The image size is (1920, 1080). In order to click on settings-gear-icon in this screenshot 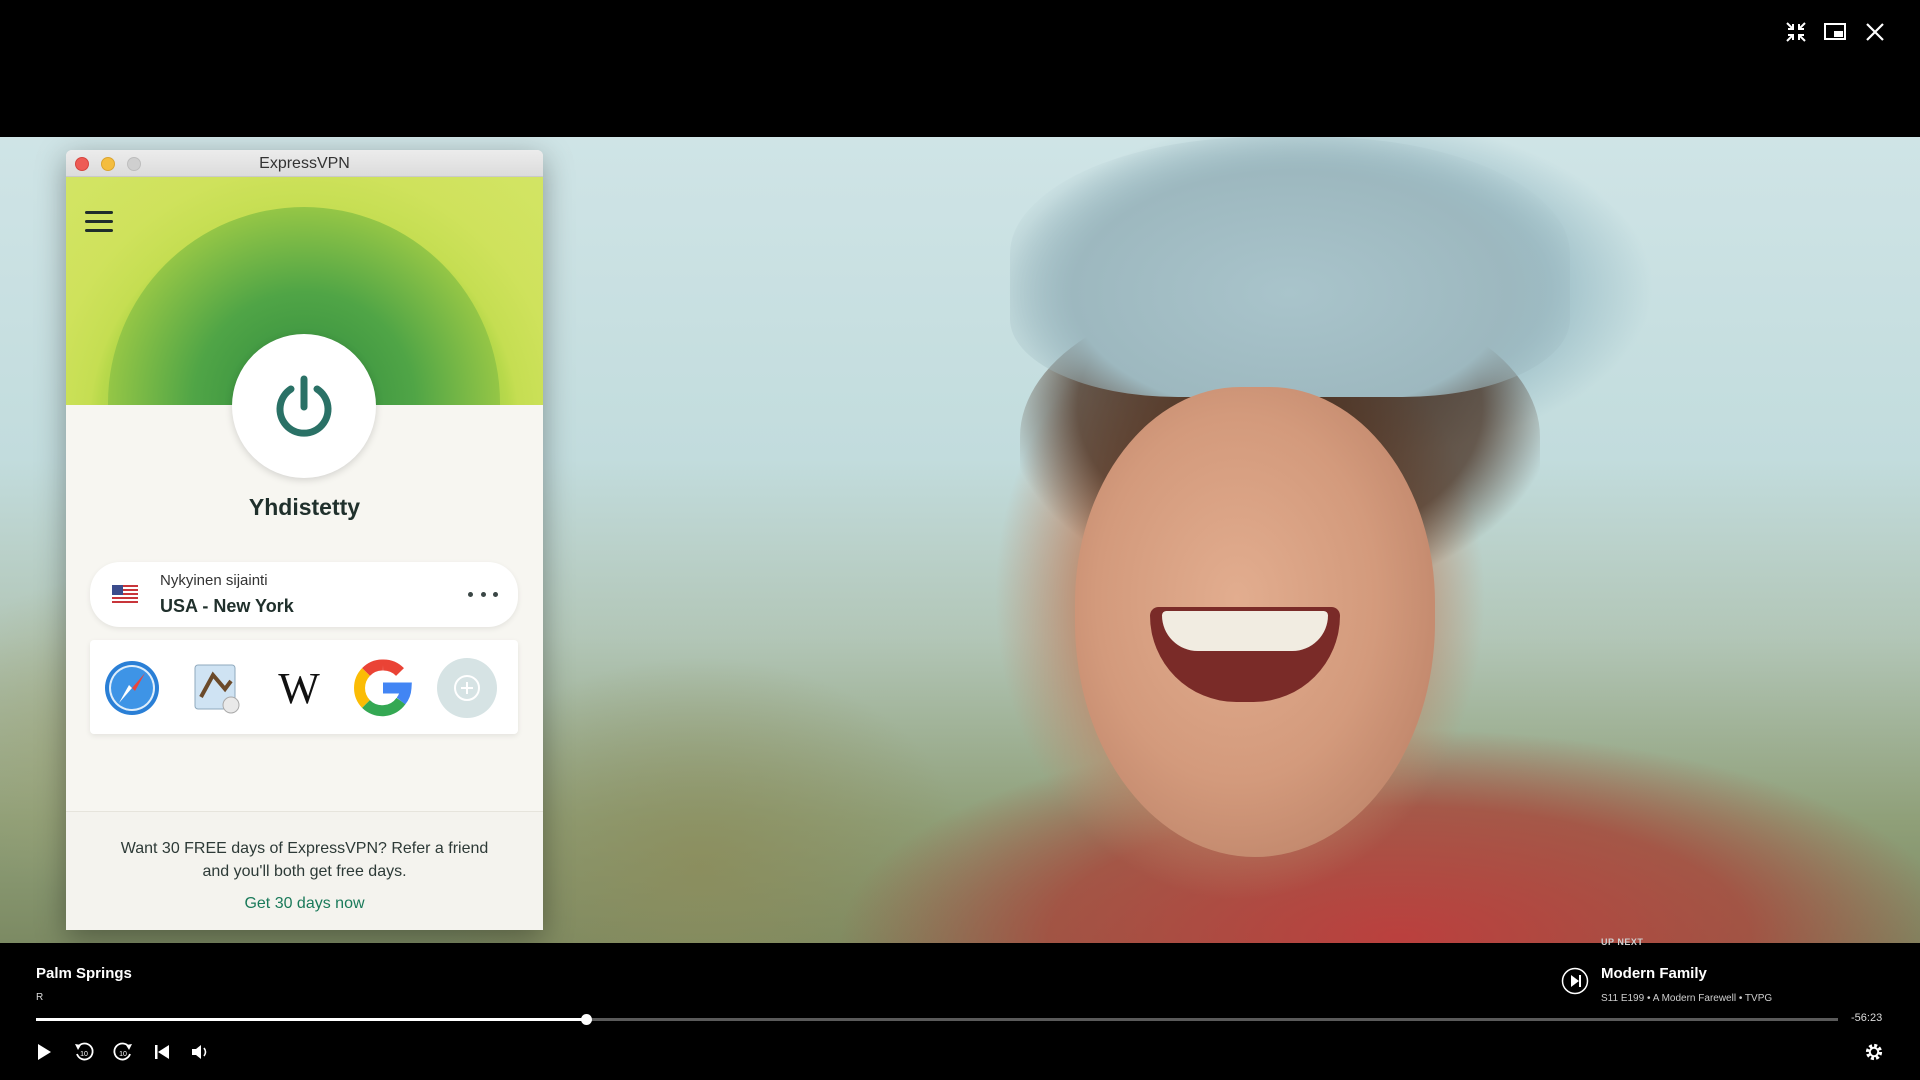, I will do `click(1874, 1052)`.